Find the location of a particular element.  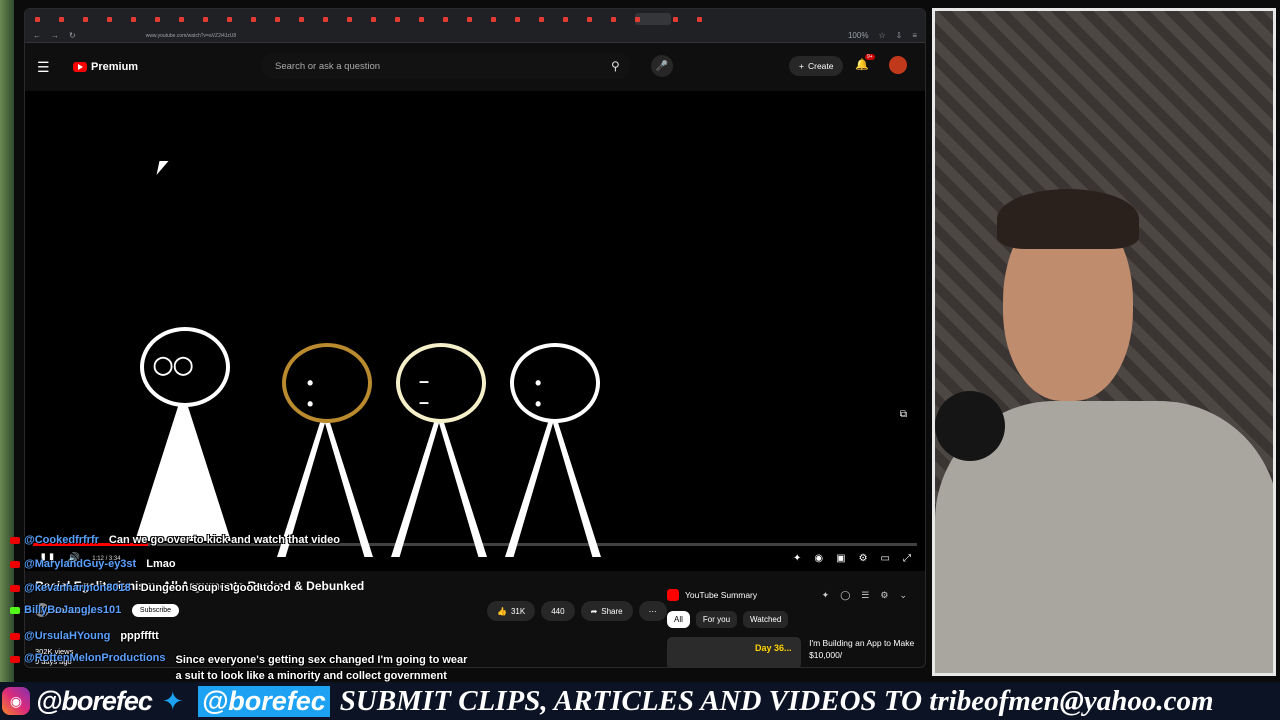

audio-wave-icon: ☰ is located at coordinates (865, 595).